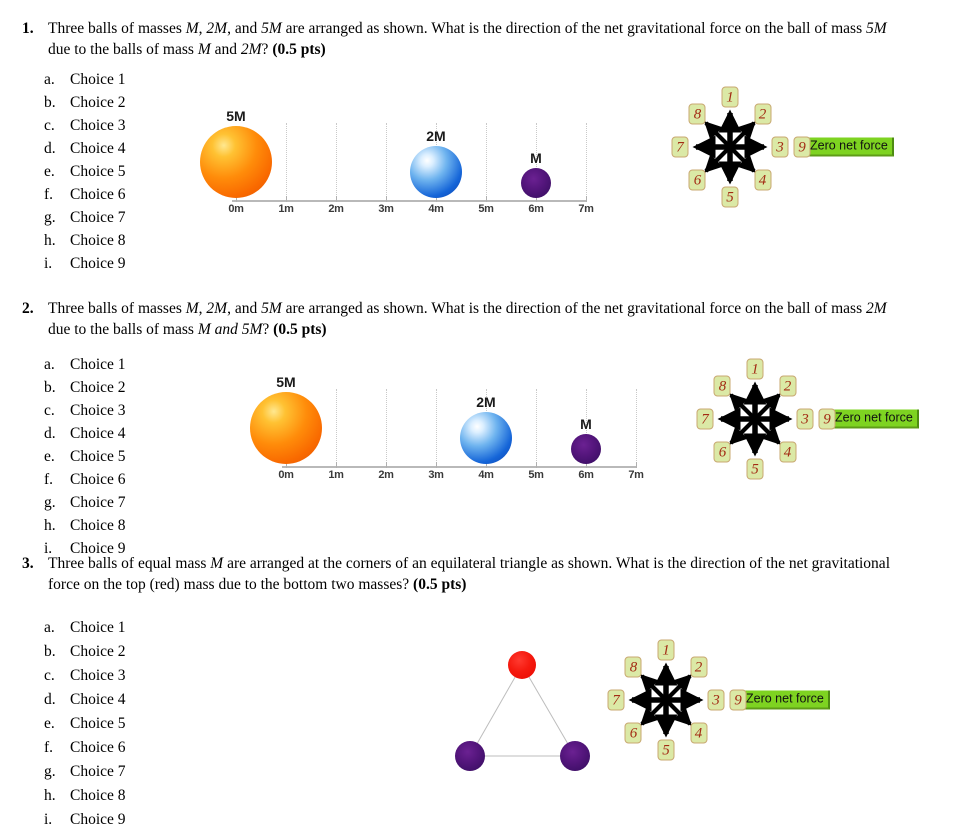  I want to click on choice-letter: g., so click(50, 217).